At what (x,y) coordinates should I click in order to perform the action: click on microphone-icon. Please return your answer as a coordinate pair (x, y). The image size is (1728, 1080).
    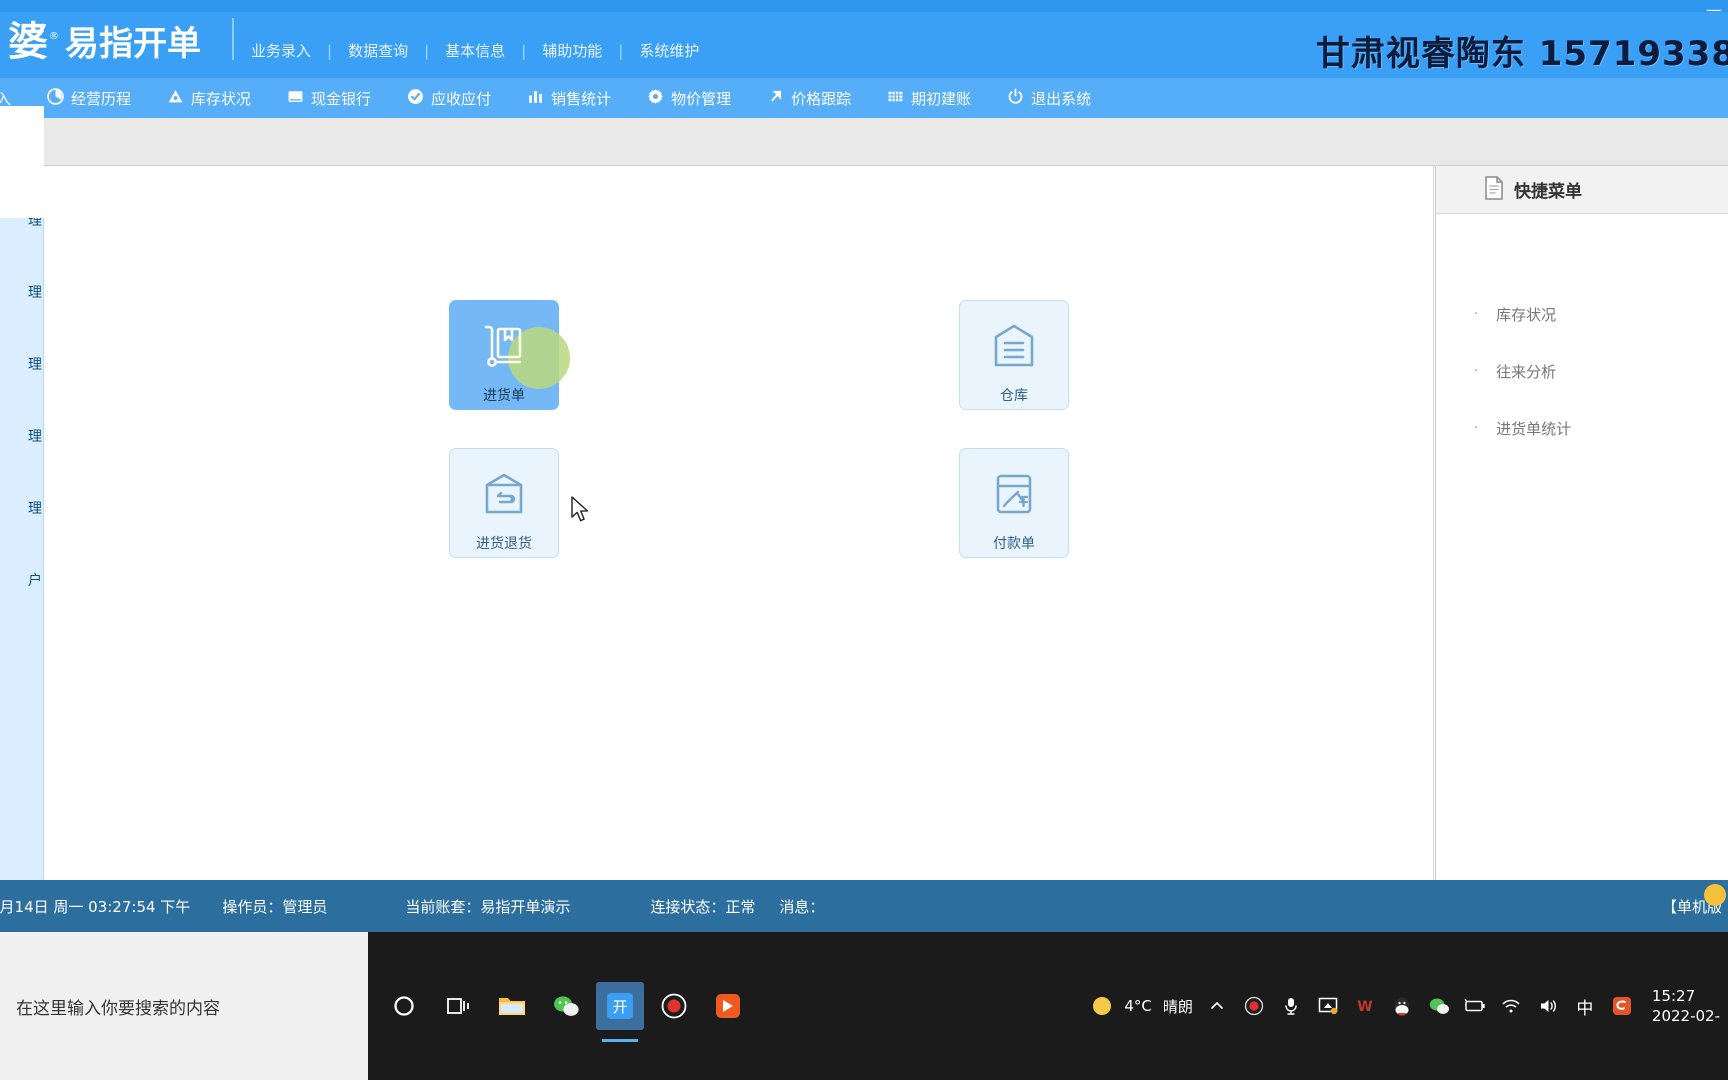
    Looking at the image, I should click on (1291, 1006).